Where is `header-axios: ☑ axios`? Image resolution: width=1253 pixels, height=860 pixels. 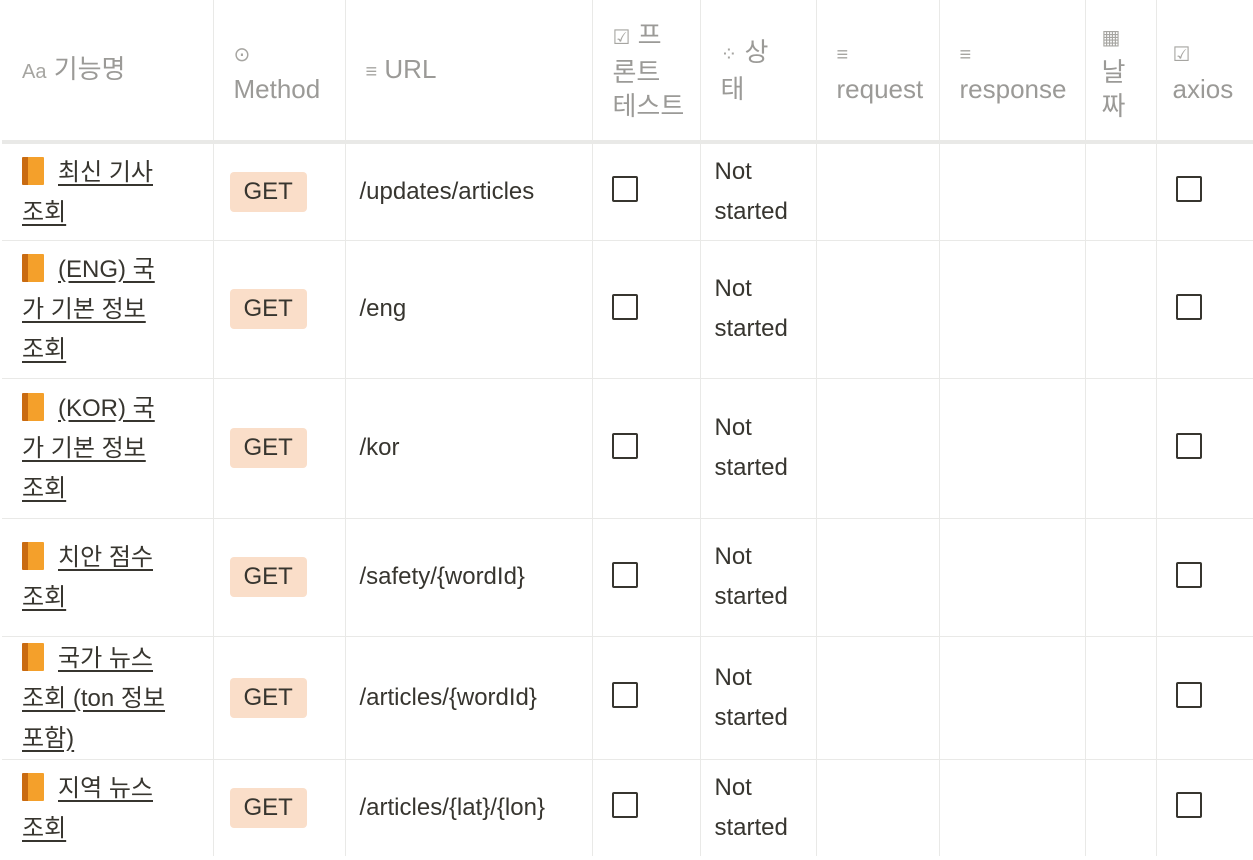
header-axios: ☑ axios is located at coordinates (1204, 71).